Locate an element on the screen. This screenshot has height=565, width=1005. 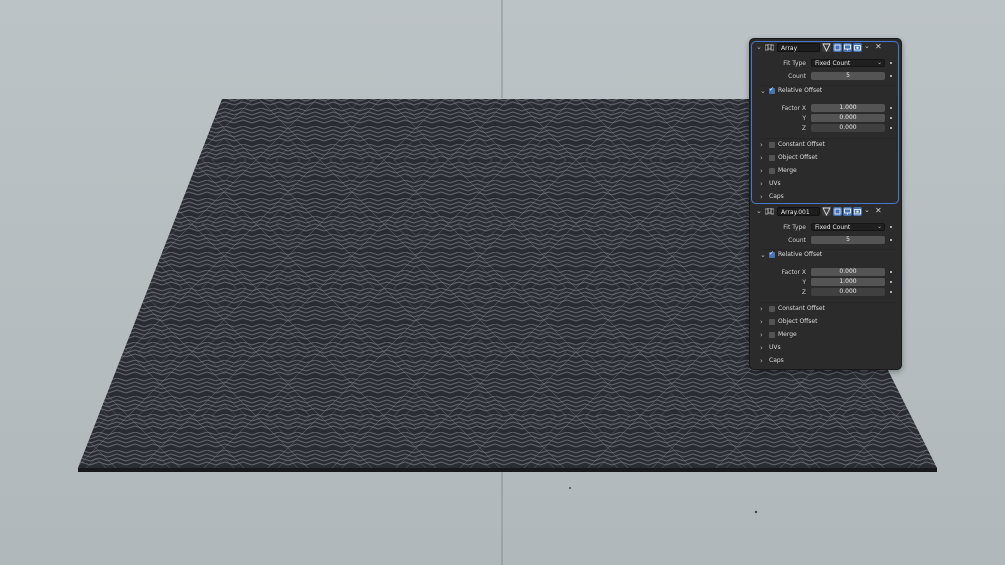
factor-y-label: Y is located at coordinates (804, 282).